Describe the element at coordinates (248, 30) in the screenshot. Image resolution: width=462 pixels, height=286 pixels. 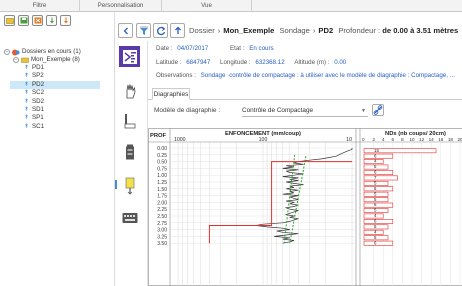
I see `breadcrumb-dossier: Mon_Exemple` at that location.